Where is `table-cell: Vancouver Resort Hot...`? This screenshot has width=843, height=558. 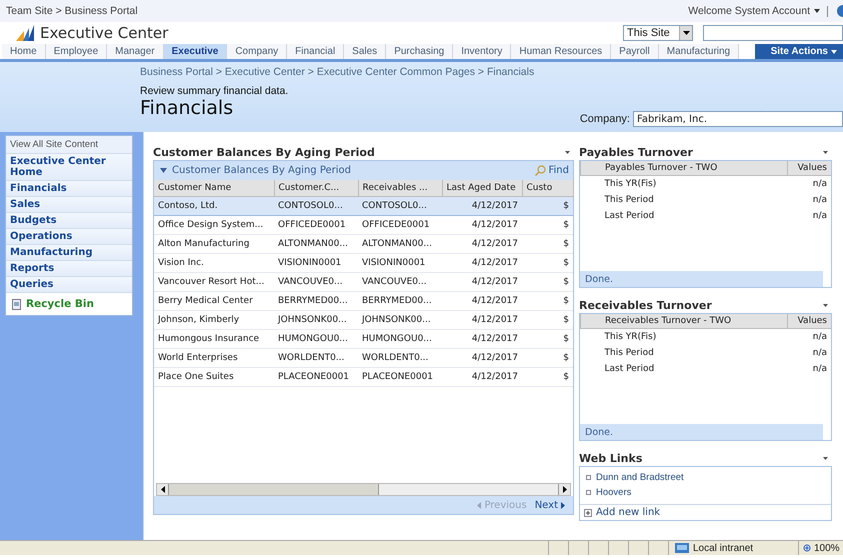
table-cell: Vancouver Resort Hot... is located at coordinates (214, 282).